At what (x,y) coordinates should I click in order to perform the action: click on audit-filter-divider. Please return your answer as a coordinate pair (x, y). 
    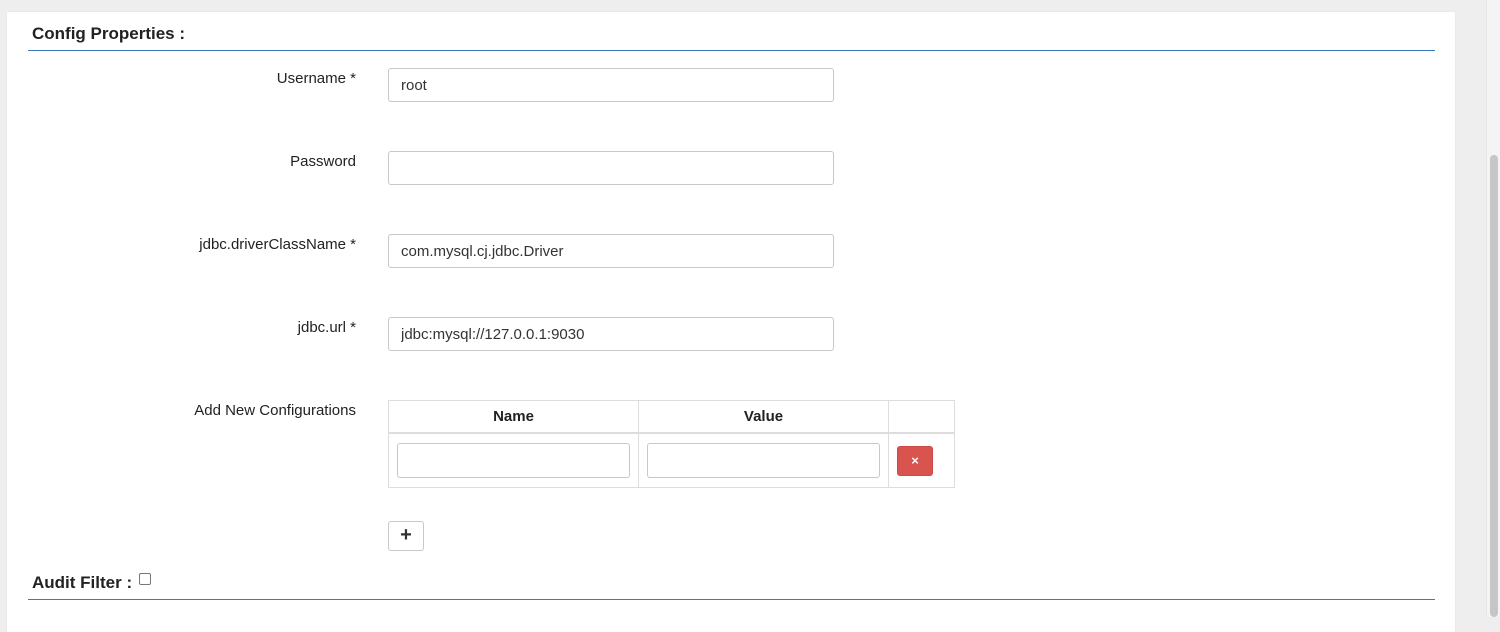
    Looking at the image, I should click on (731, 599).